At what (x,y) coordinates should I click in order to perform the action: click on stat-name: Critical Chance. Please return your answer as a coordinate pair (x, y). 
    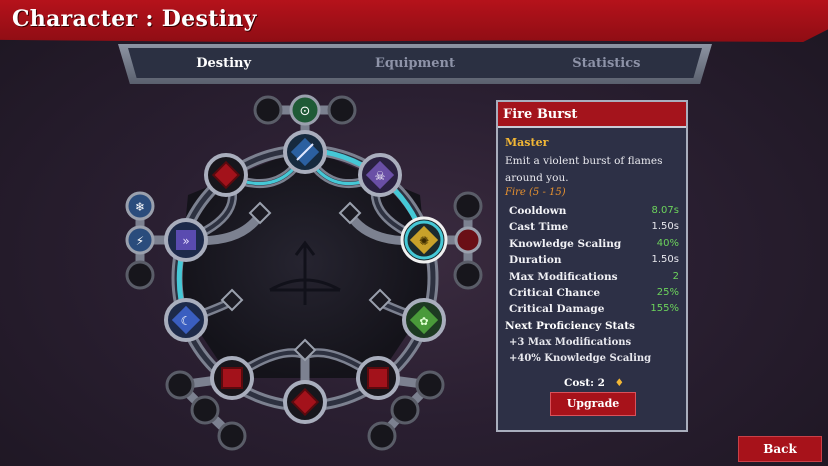
    Looking at the image, I should click on (555, 292).